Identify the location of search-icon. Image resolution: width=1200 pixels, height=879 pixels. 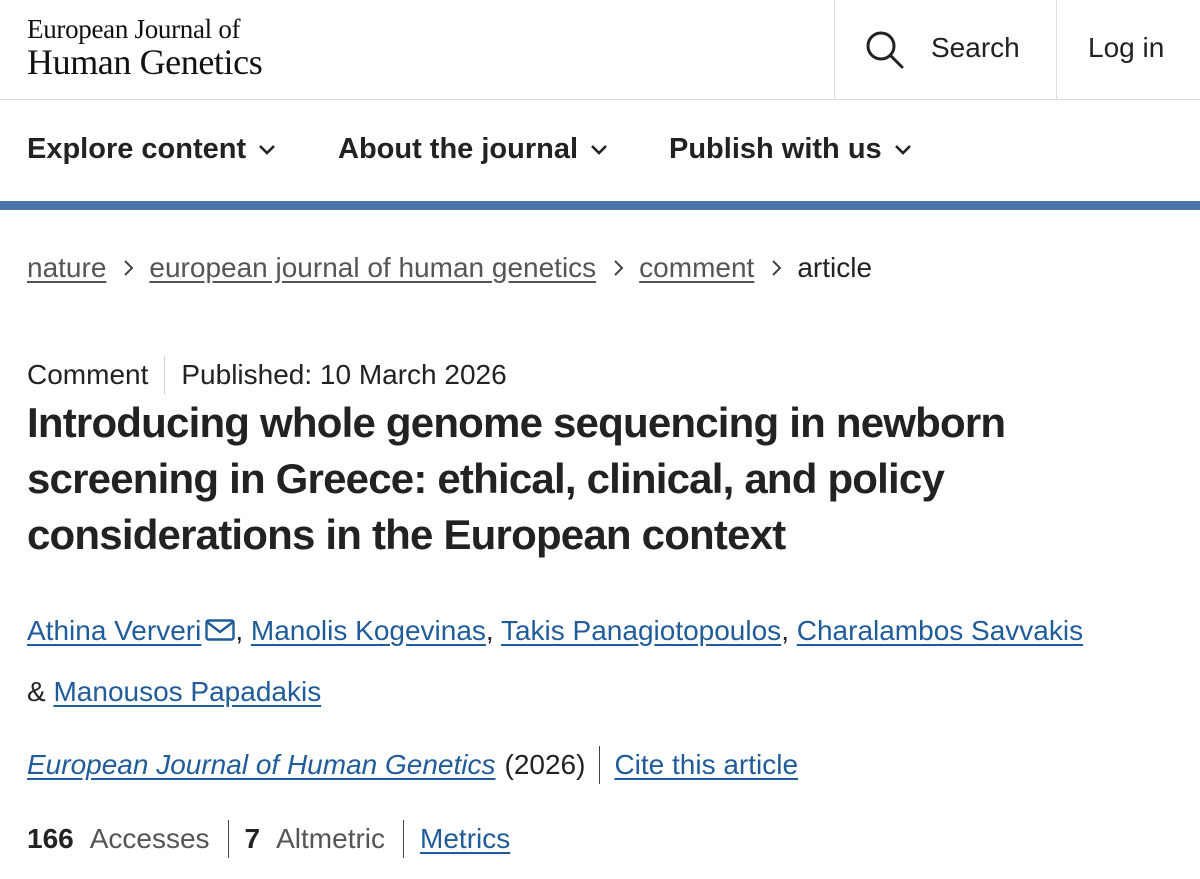
(885, 50).